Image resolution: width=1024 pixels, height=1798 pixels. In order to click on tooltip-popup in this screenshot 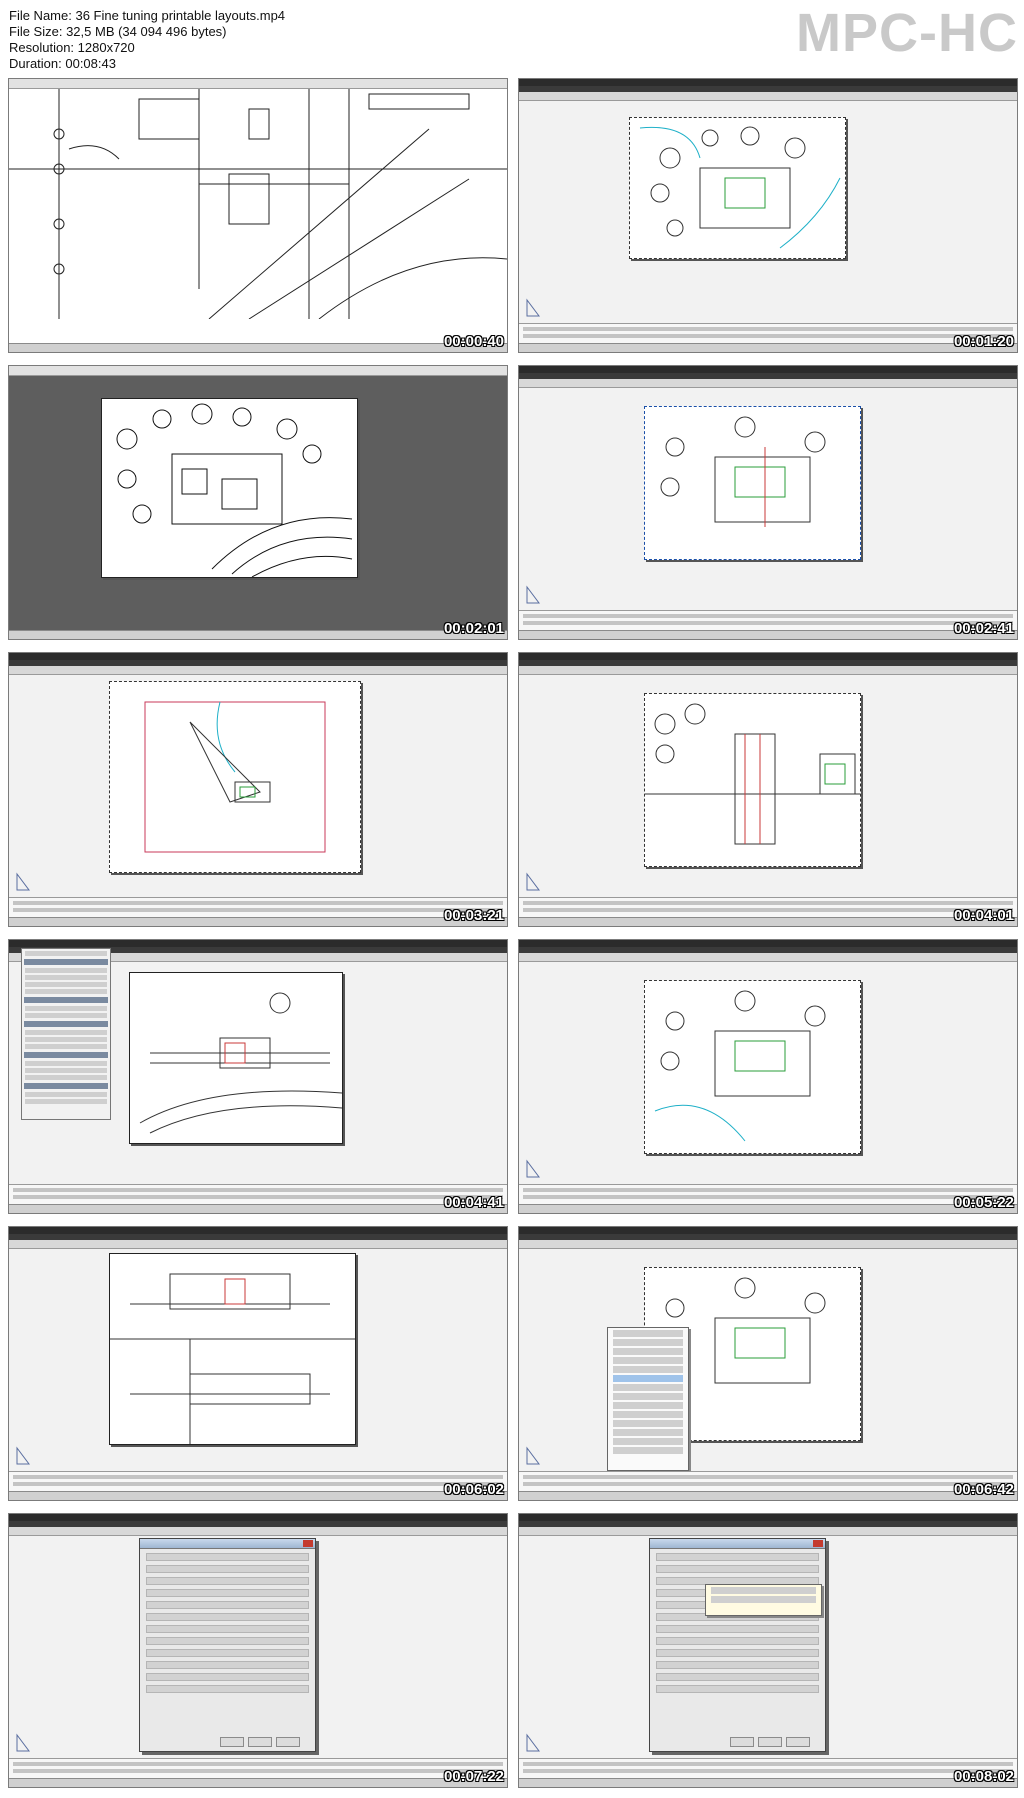, I will do `click(763, 1600)`.